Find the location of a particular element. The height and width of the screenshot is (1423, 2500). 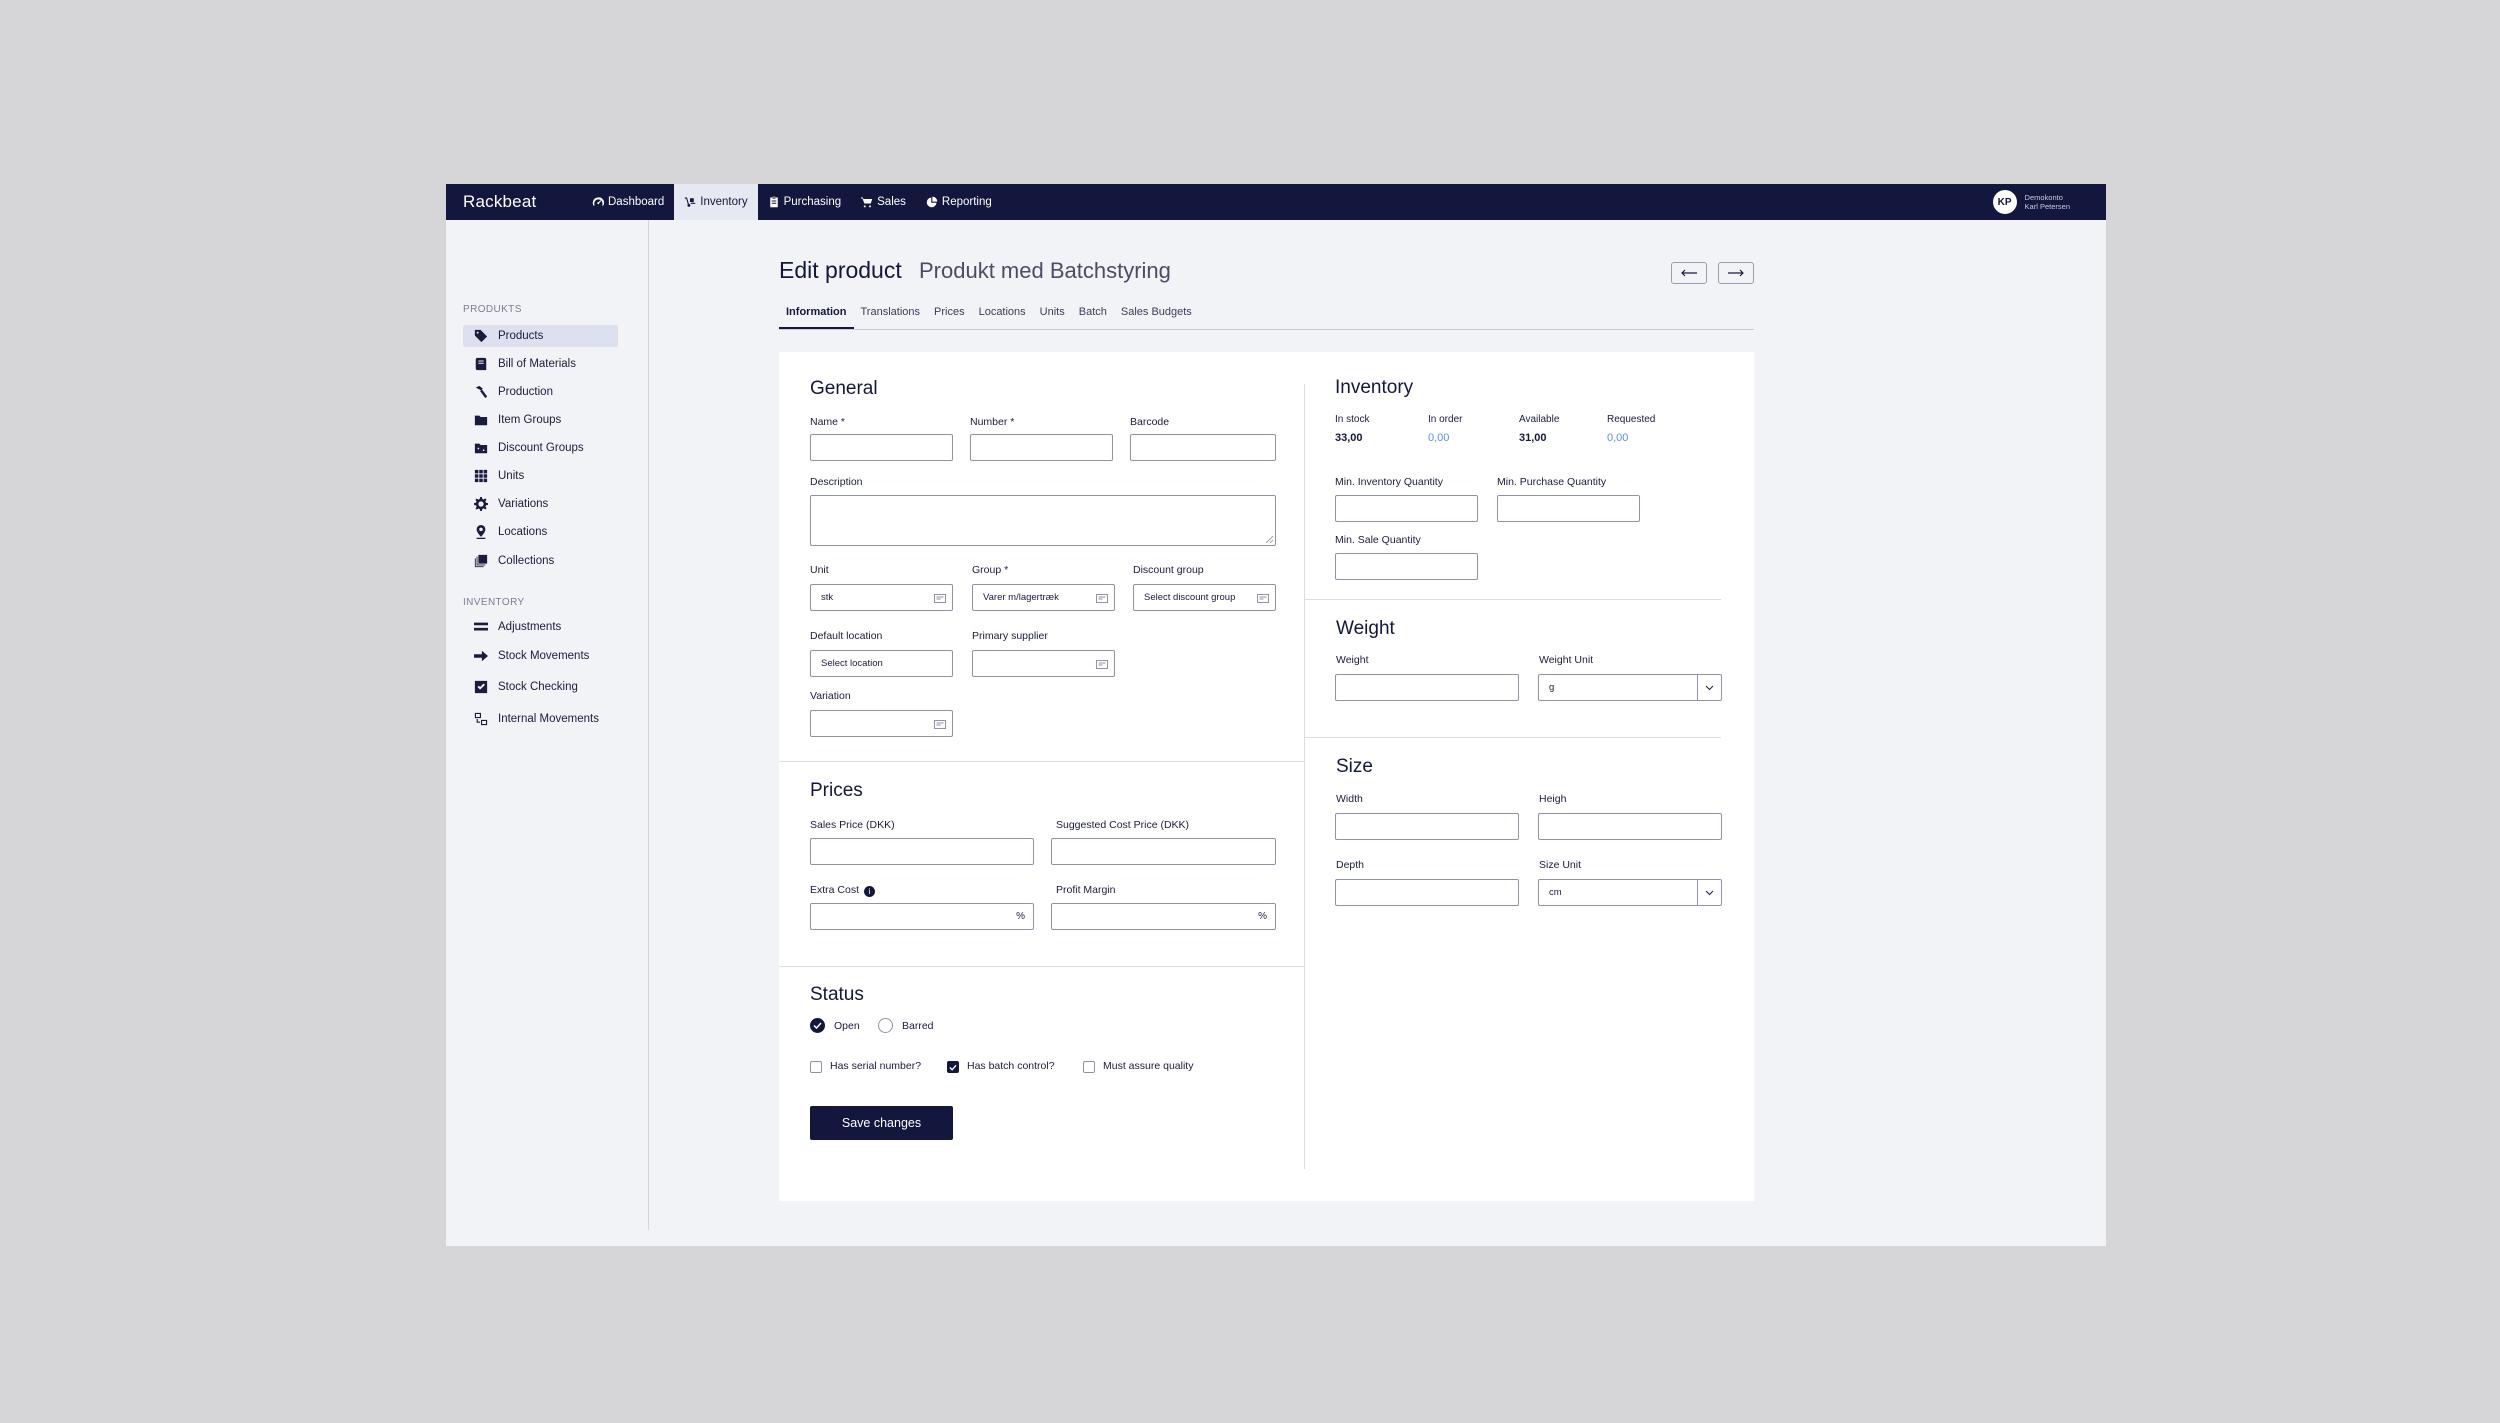

sidebar-item-label: Item Groups is located at coordinates (530, 420).